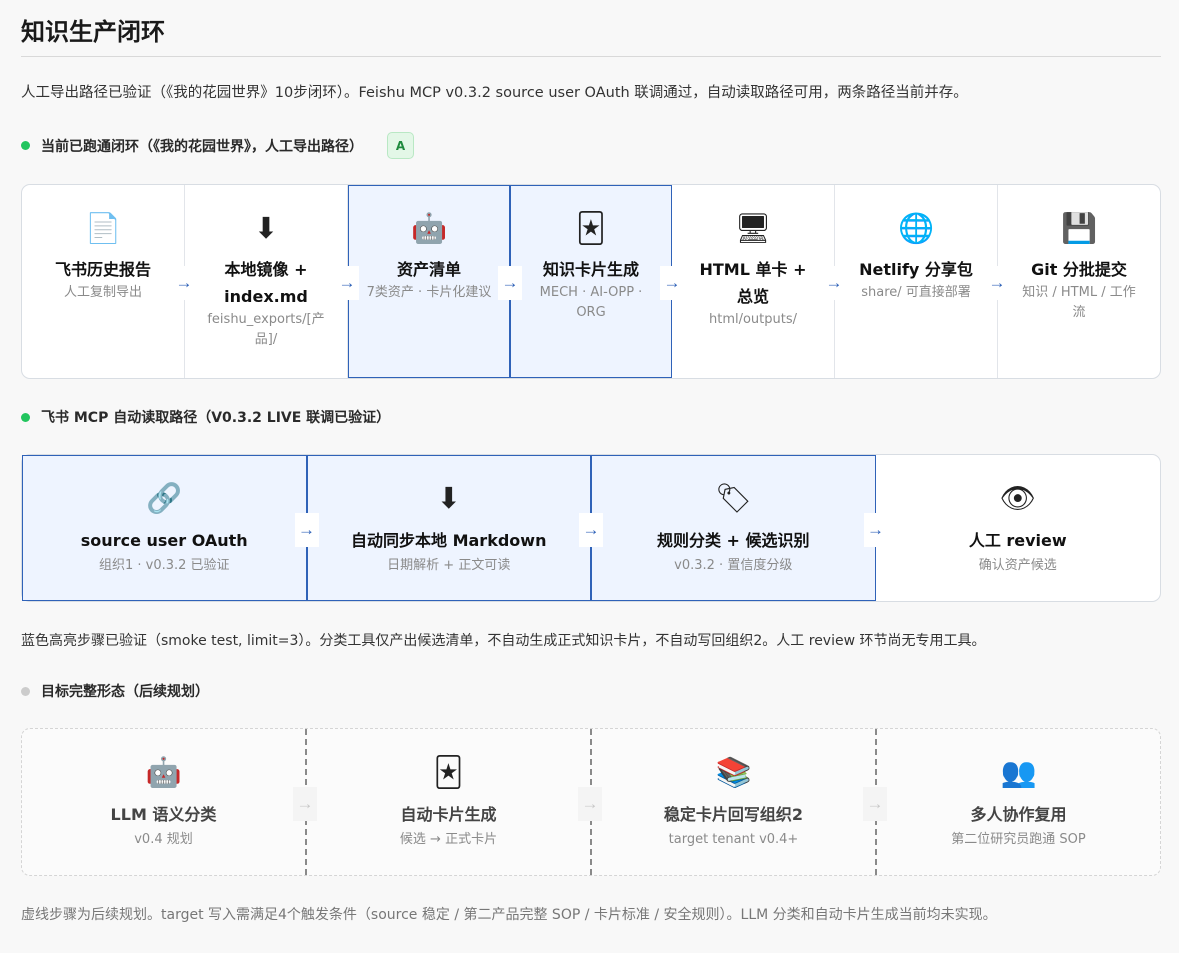  Describe the element at coordinates (125, 692) in the screenshot. I see `section-label: 目标完整形态（后续规划）` at that location.